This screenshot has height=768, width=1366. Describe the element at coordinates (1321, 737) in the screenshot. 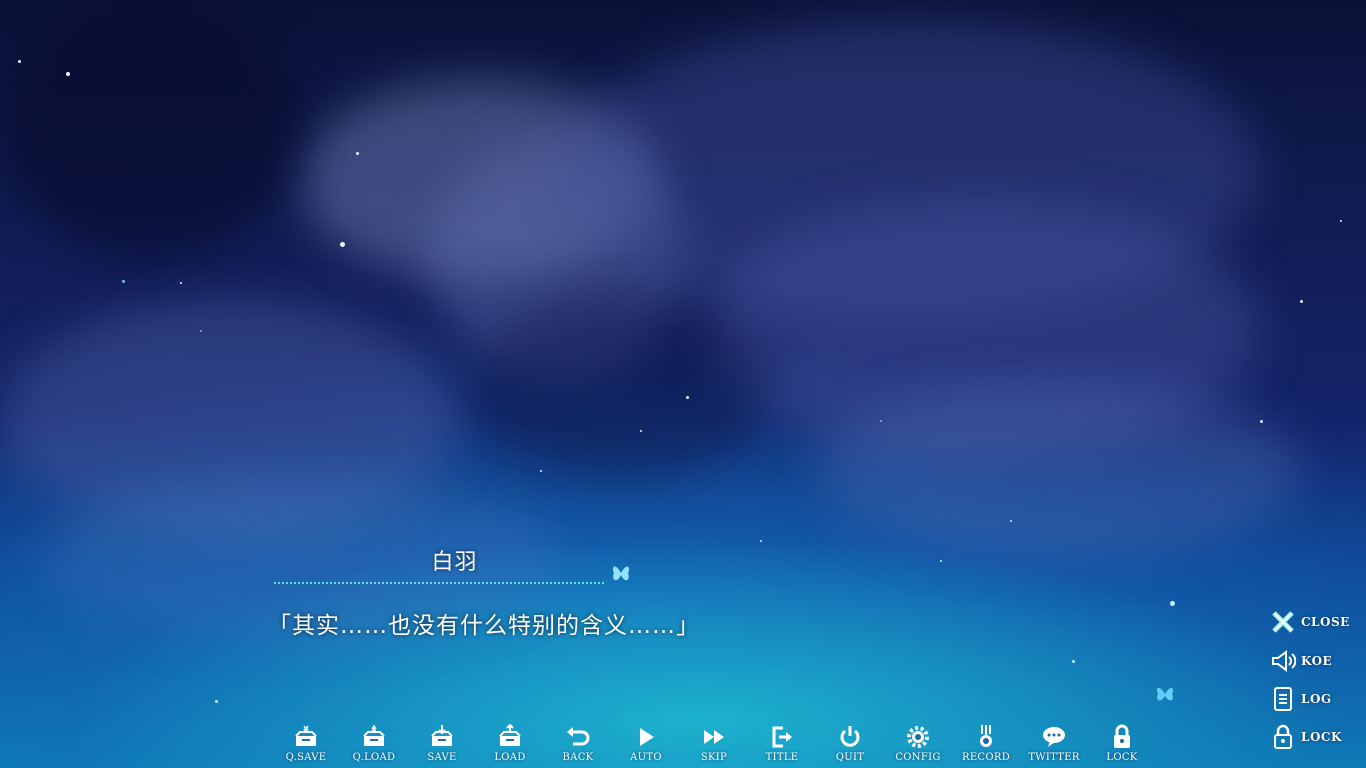

I see `side-lock-label: LOCK` at that location.